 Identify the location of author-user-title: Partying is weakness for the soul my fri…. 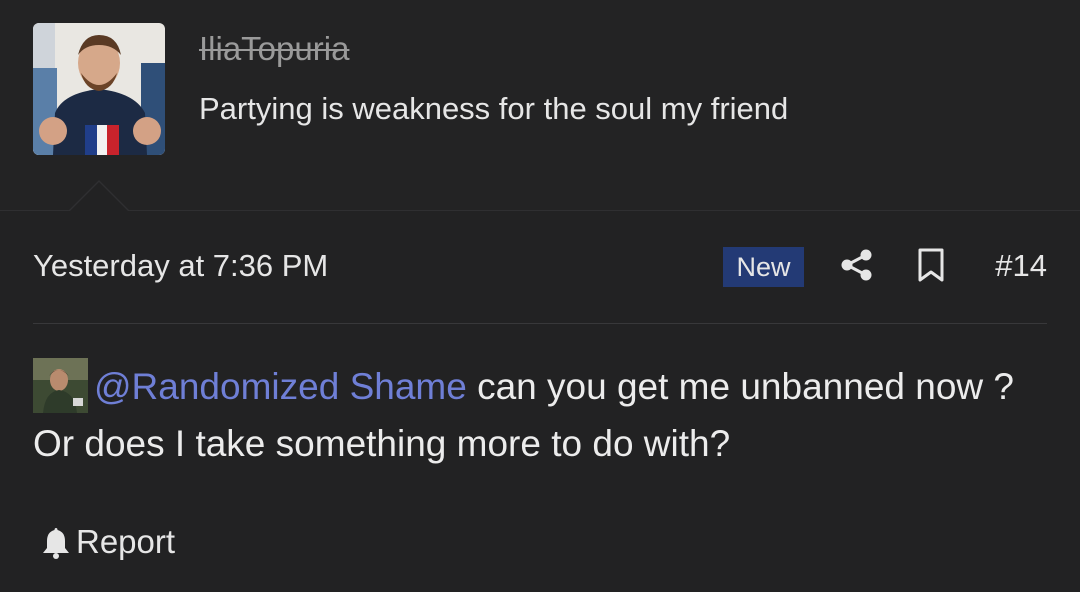
(494, 108).